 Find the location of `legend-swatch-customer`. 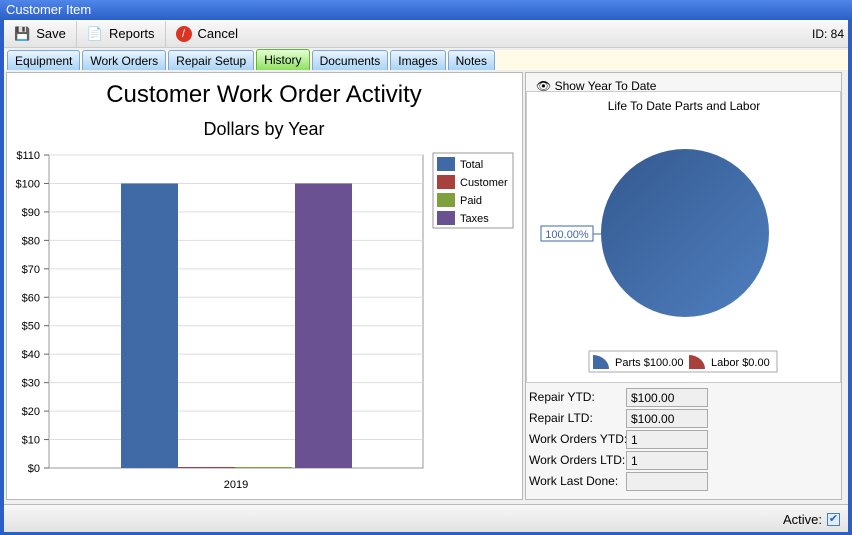

legend-swatch-customer is located at coordinates (446, 182).